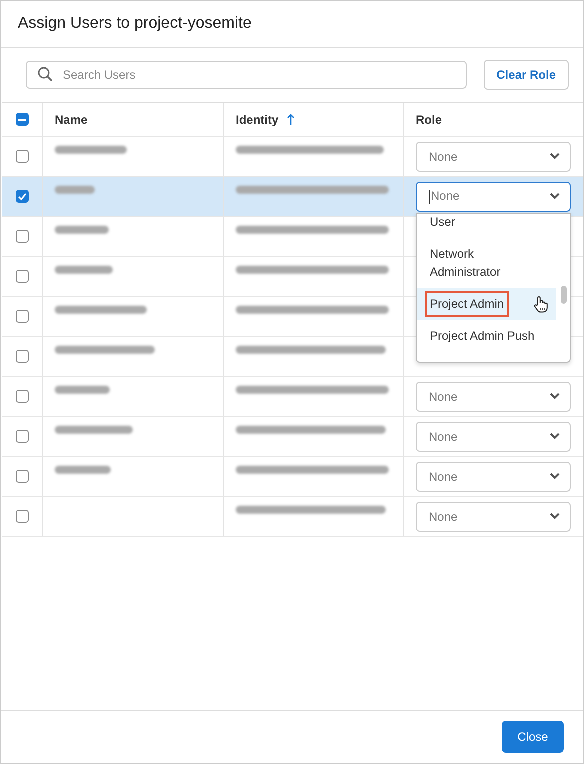  What do you see at coordinates (290, 119) in the screenshot?
I see `sort-arrow-icon` at bounding box center [290, 119].